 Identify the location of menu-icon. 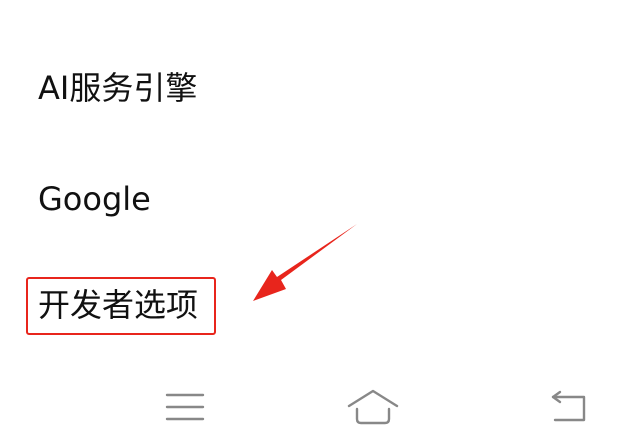
(185, 407).